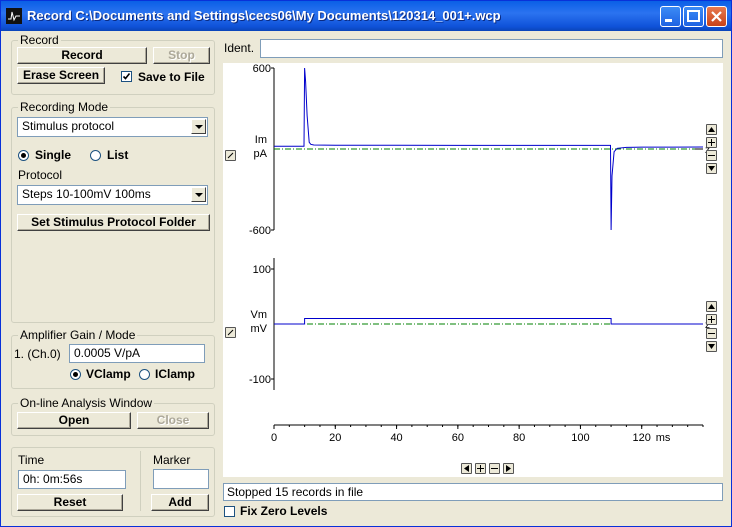  I want to click on minimize-button, so click(670, 16).